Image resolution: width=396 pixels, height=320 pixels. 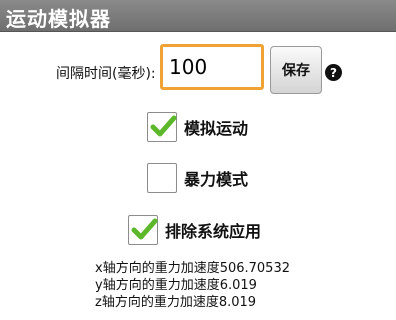 What do you see at coordinates (192, 268) in the screenshot?
I see `gravity-x-reading: x轴方向的重力加速度506.70532` at bounding box center [192, 268].